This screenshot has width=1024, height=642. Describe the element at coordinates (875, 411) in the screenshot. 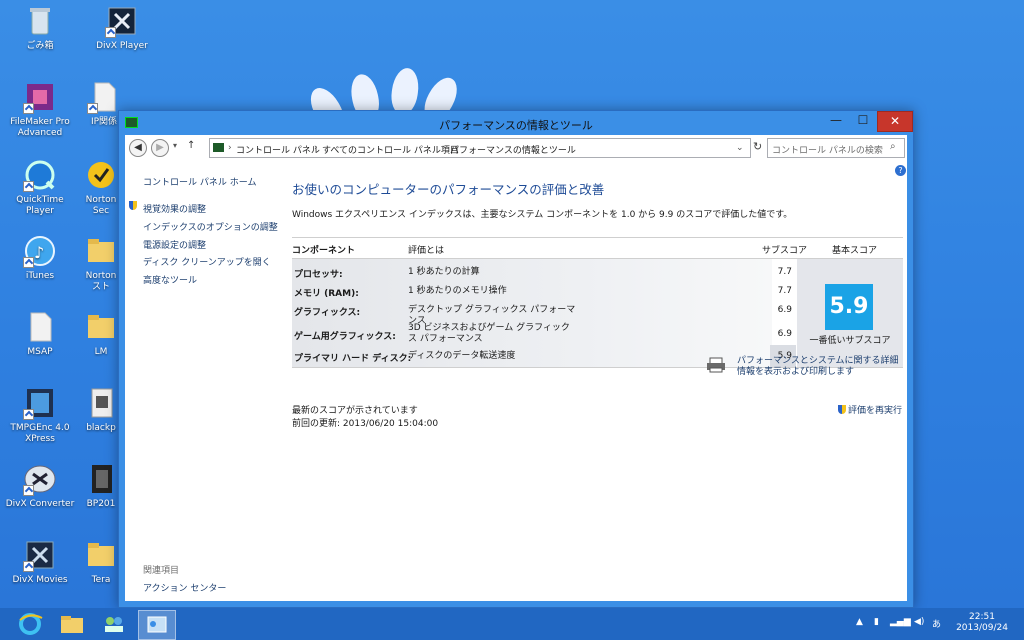

I see `rerun-label: 評価を再実行` at that location.